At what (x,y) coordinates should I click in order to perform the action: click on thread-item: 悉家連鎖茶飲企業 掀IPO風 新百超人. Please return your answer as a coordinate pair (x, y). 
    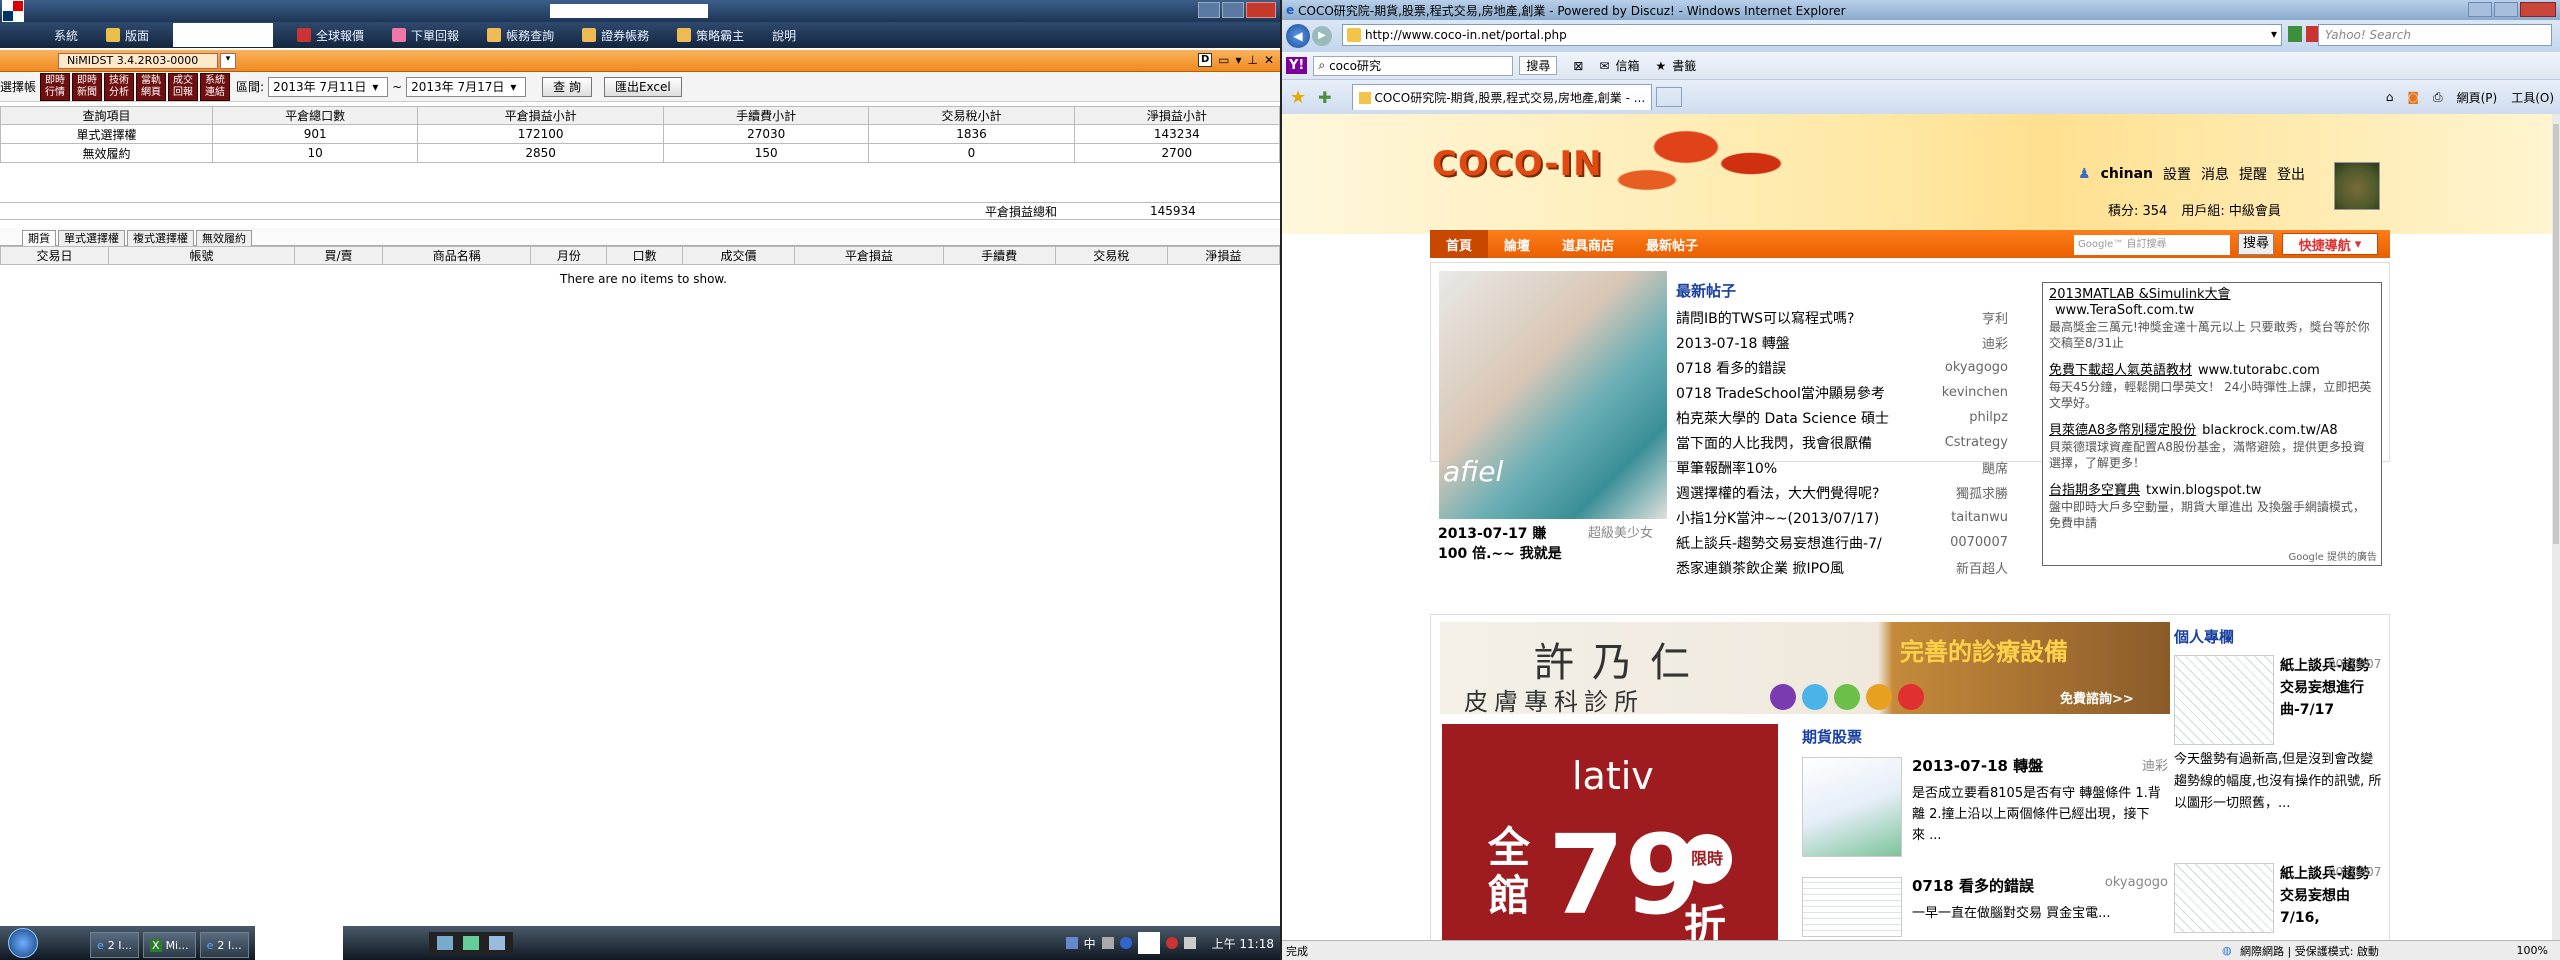
    Looking at the image, I should click on (1842, 567).